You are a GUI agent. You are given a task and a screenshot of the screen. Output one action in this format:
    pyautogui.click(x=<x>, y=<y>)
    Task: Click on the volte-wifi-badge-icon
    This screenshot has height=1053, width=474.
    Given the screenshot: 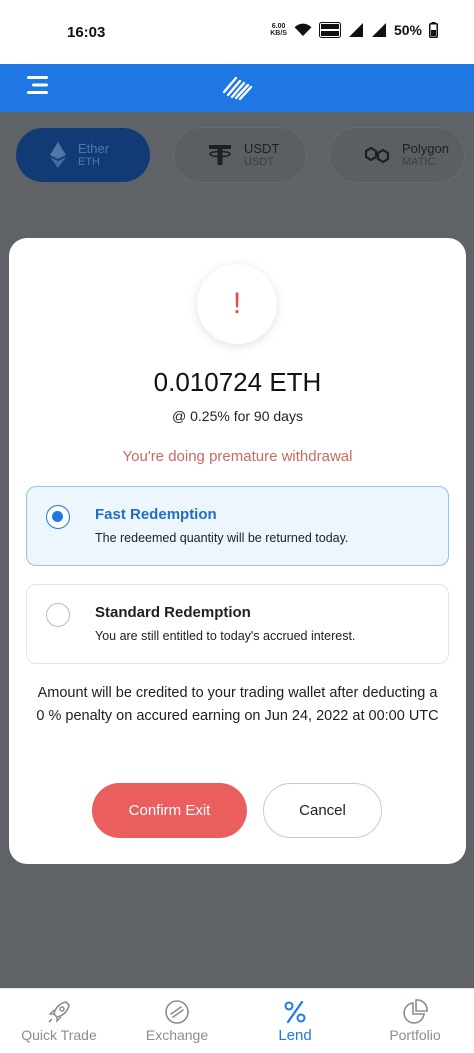 What is the action you would take?
    pyautogui.click(x=329, y=30)
    